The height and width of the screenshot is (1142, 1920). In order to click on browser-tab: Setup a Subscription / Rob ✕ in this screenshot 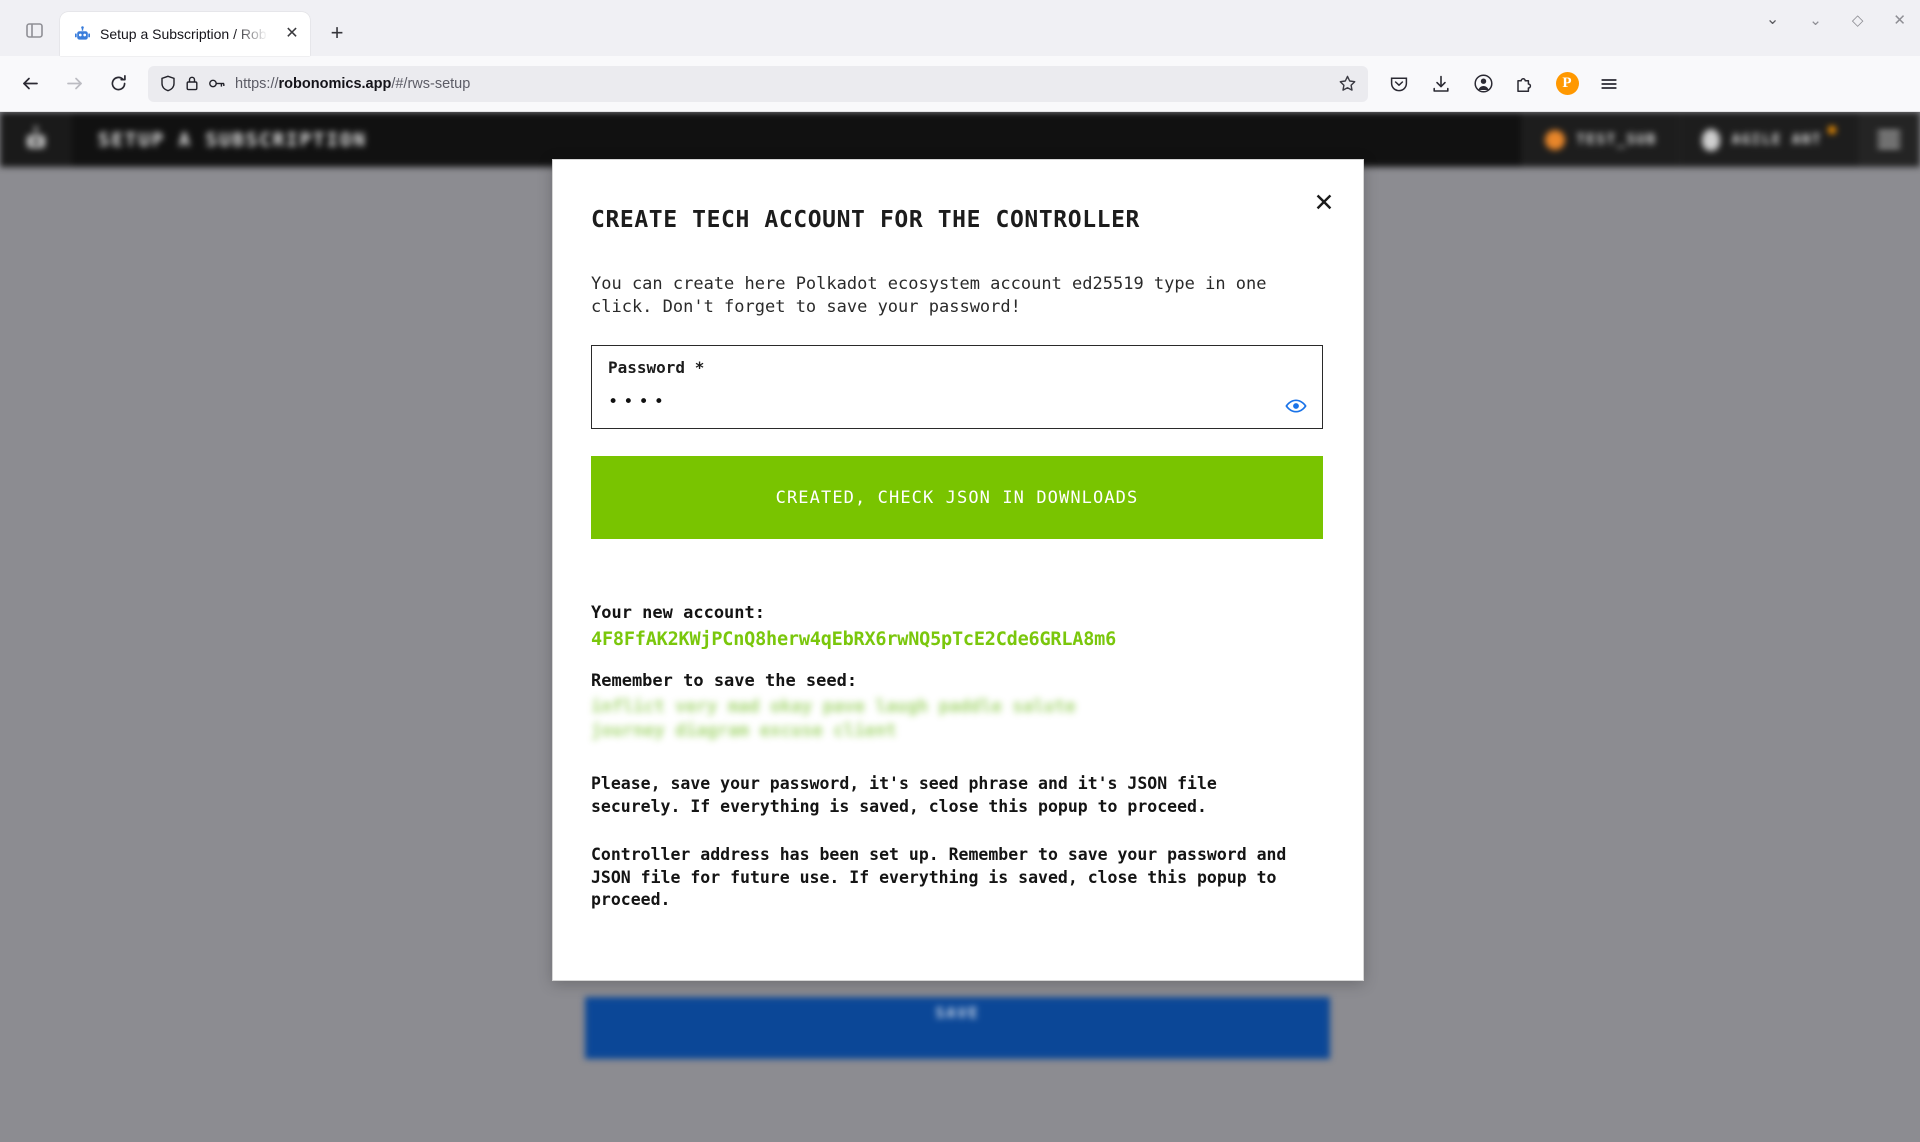, I will do `click(185, 34)`.